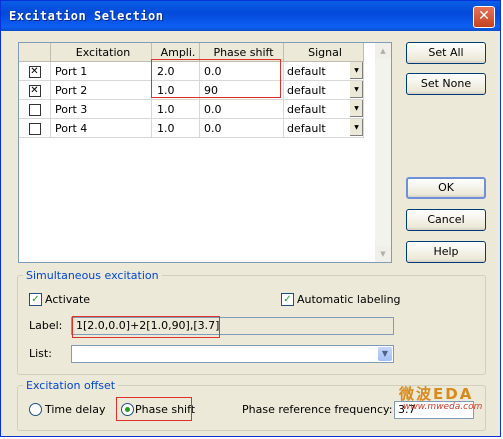 This screenshot has width=503, height=439. I want to click on grid-vertical-scrollbar: ▲ ▼, so click(383, 152).